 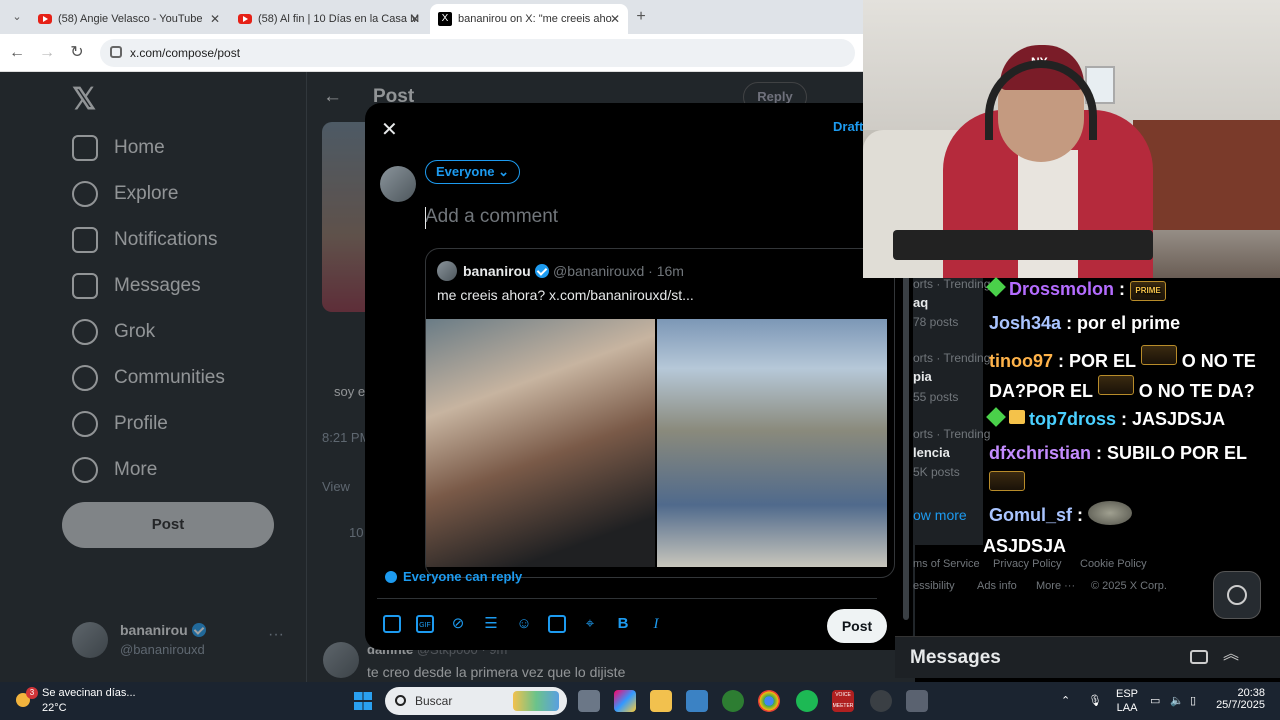 What do you see at coordinates (491, 624) in the screenshot?
I see `poll-icon: ☰` at bounding box center [491, 624].